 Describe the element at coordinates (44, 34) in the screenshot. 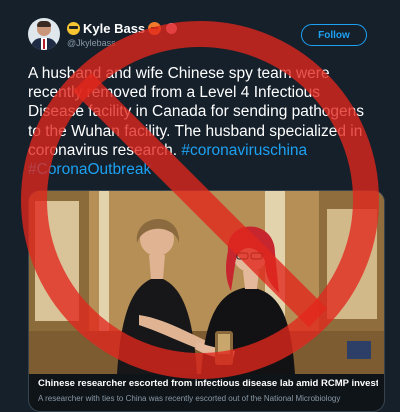

I see `avatar` at that location.